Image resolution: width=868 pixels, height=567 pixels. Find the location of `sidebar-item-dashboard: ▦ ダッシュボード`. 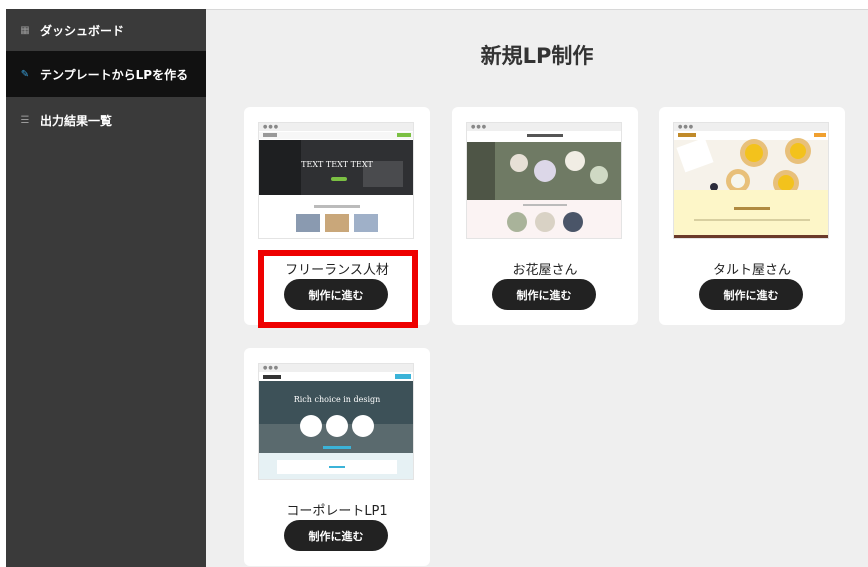

sidebar-item-dashboard: ▦ ダッシュボード is located at coordinates (106, 30).